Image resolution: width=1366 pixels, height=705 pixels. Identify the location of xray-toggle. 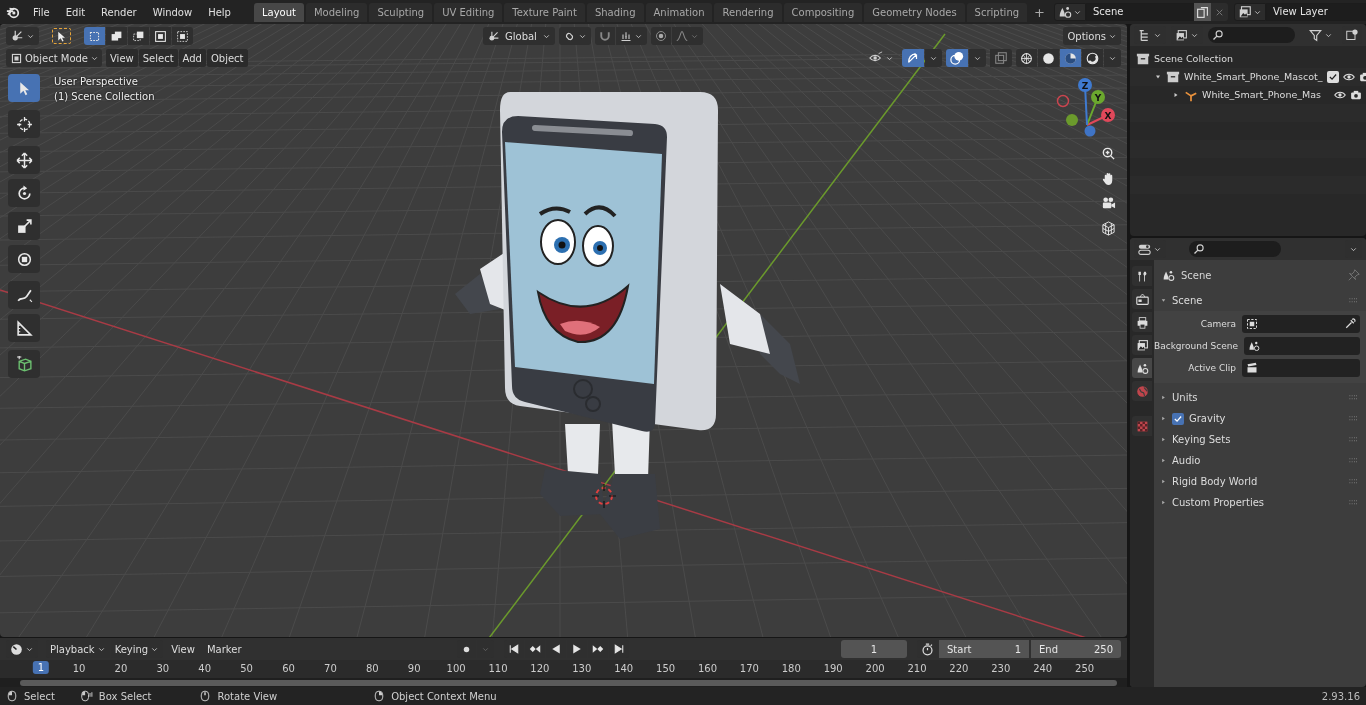
(1001, 58).